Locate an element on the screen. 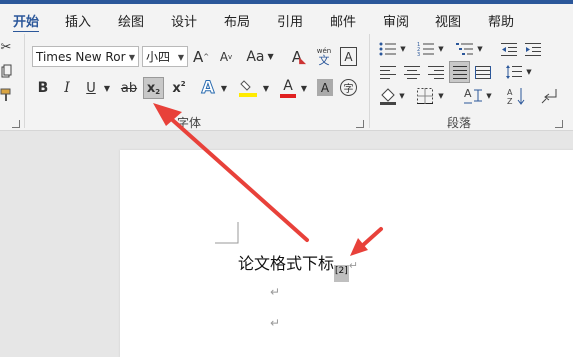  character-shading-icon: A is located at coordinates (325, 87).